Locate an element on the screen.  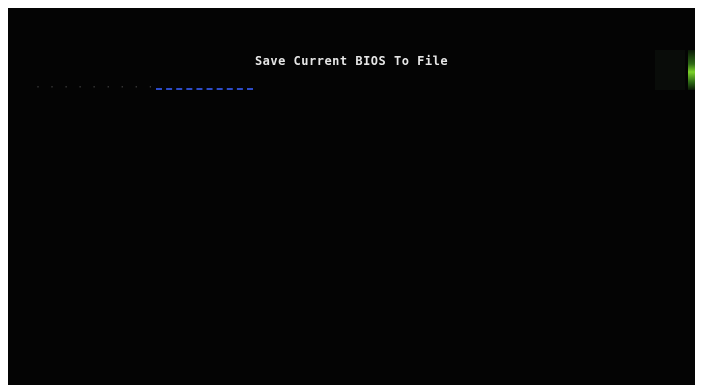
screen-title: Save Current BIOS To File is located at coordinates (351, 61).